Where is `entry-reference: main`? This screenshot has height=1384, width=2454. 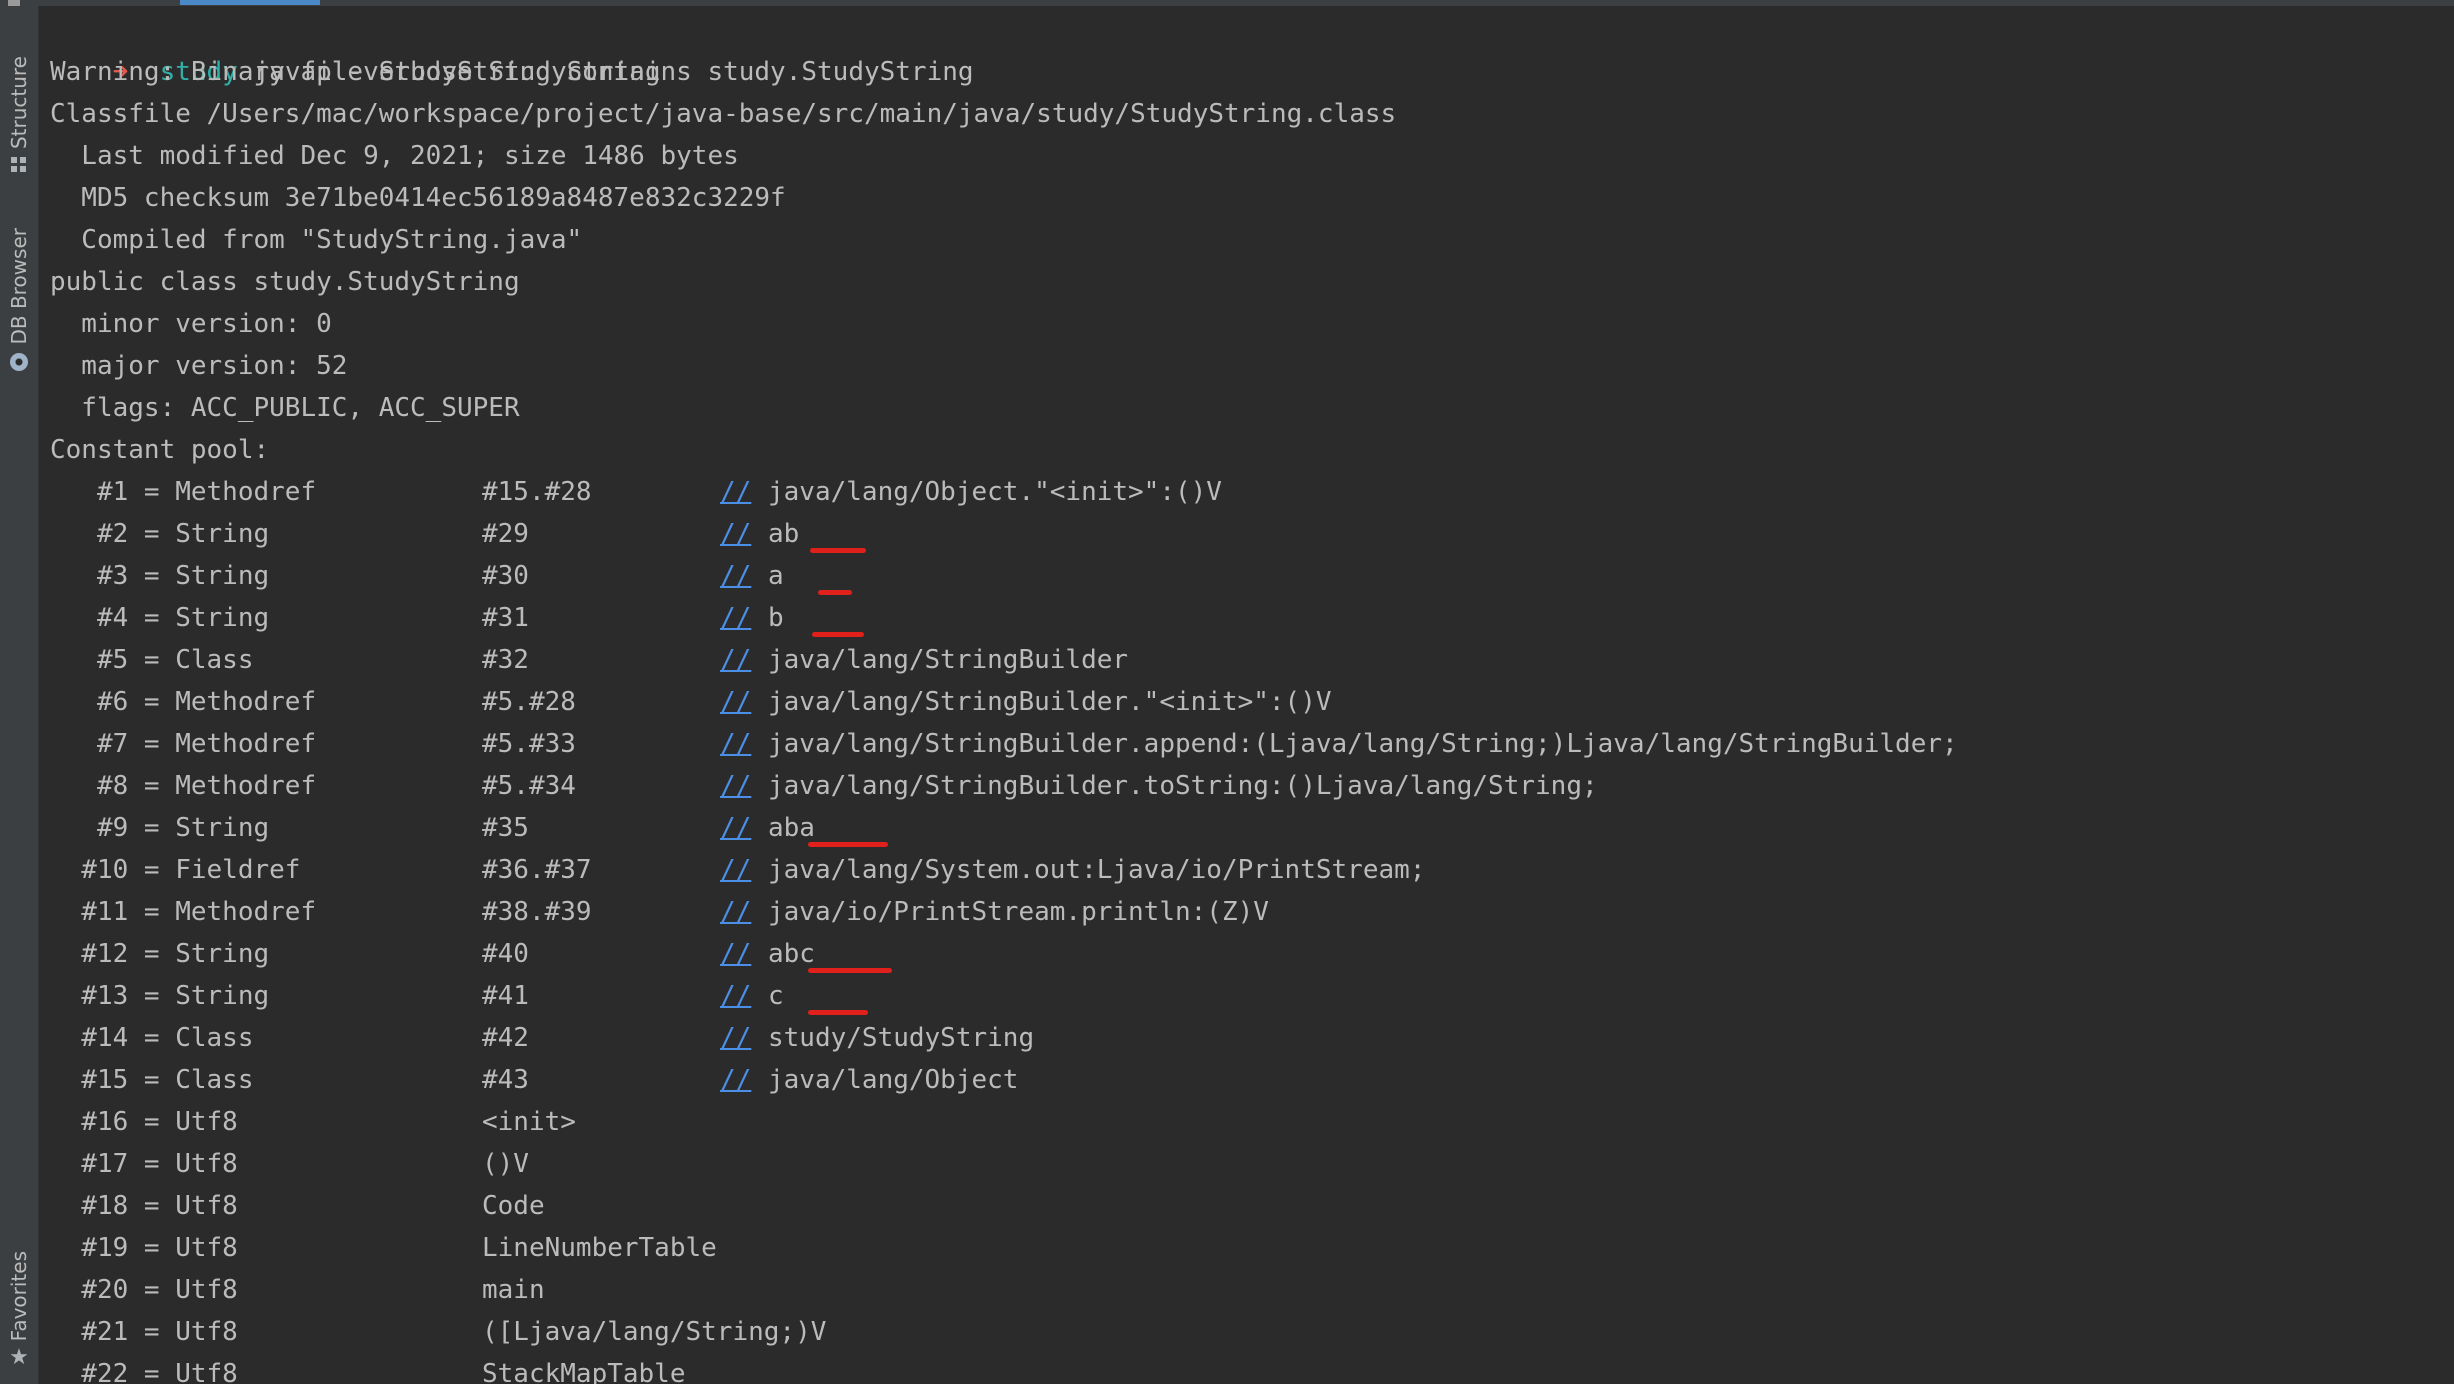
entry-reference: main is located at coordinates (513, 1290).